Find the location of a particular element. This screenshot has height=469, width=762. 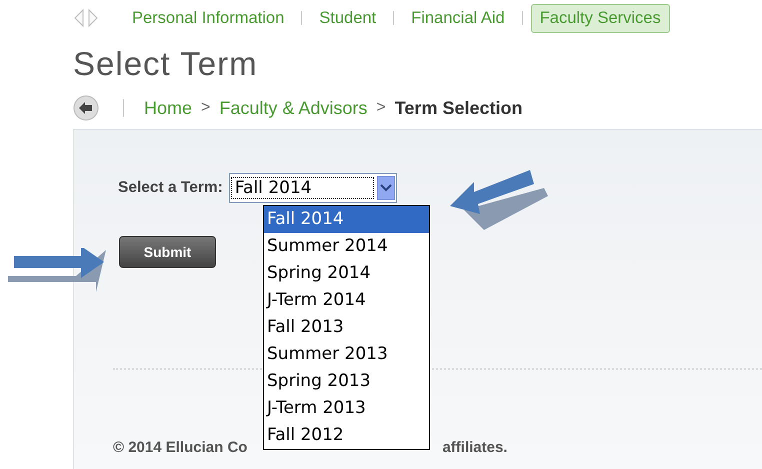

copyright-text: affiliates. is located at coordinates (475, 447).